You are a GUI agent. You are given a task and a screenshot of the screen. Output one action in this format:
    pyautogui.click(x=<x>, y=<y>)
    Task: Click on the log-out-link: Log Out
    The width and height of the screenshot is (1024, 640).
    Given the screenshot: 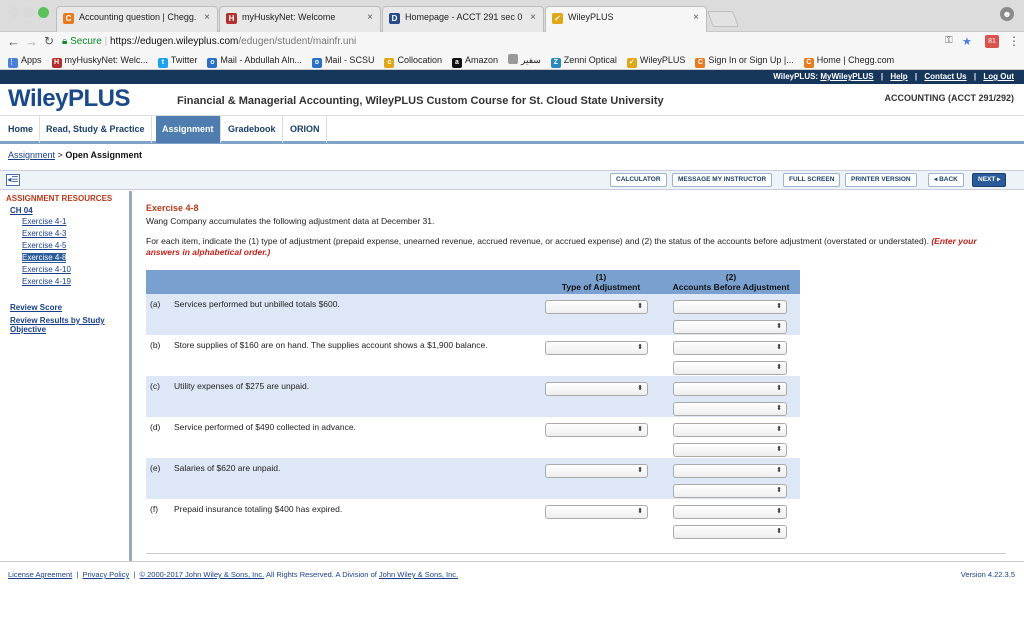 What is the action you would take?
    pyautogui.click(x=998, y=76)
    